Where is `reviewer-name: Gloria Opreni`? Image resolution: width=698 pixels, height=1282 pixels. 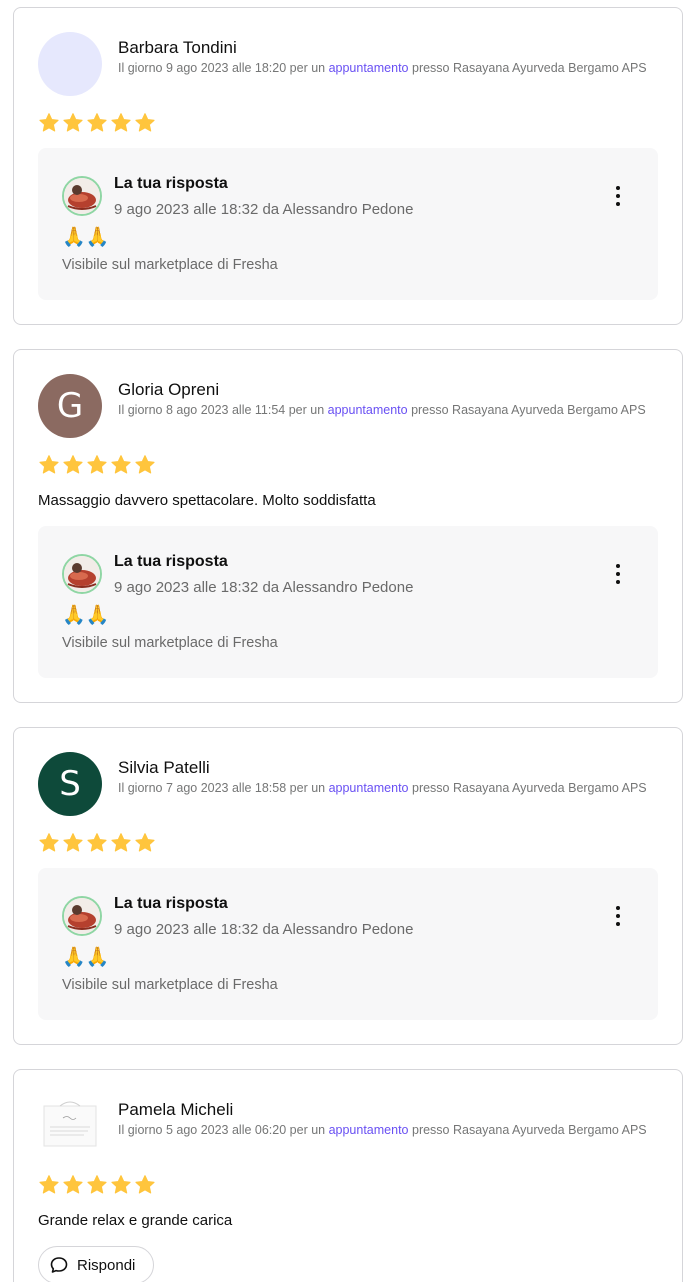 reviewer-name: Gloria Opreni is located at coordinates (169, 389).